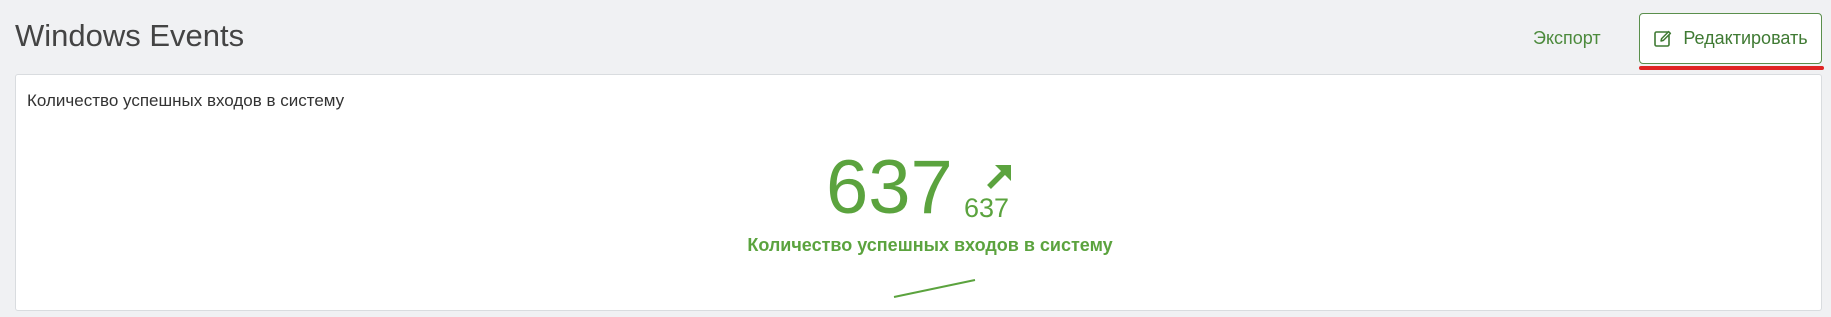 The image size is (1831, 317). I want to click on widget-title: Количество успешных входов в систему, so click(186, 100).